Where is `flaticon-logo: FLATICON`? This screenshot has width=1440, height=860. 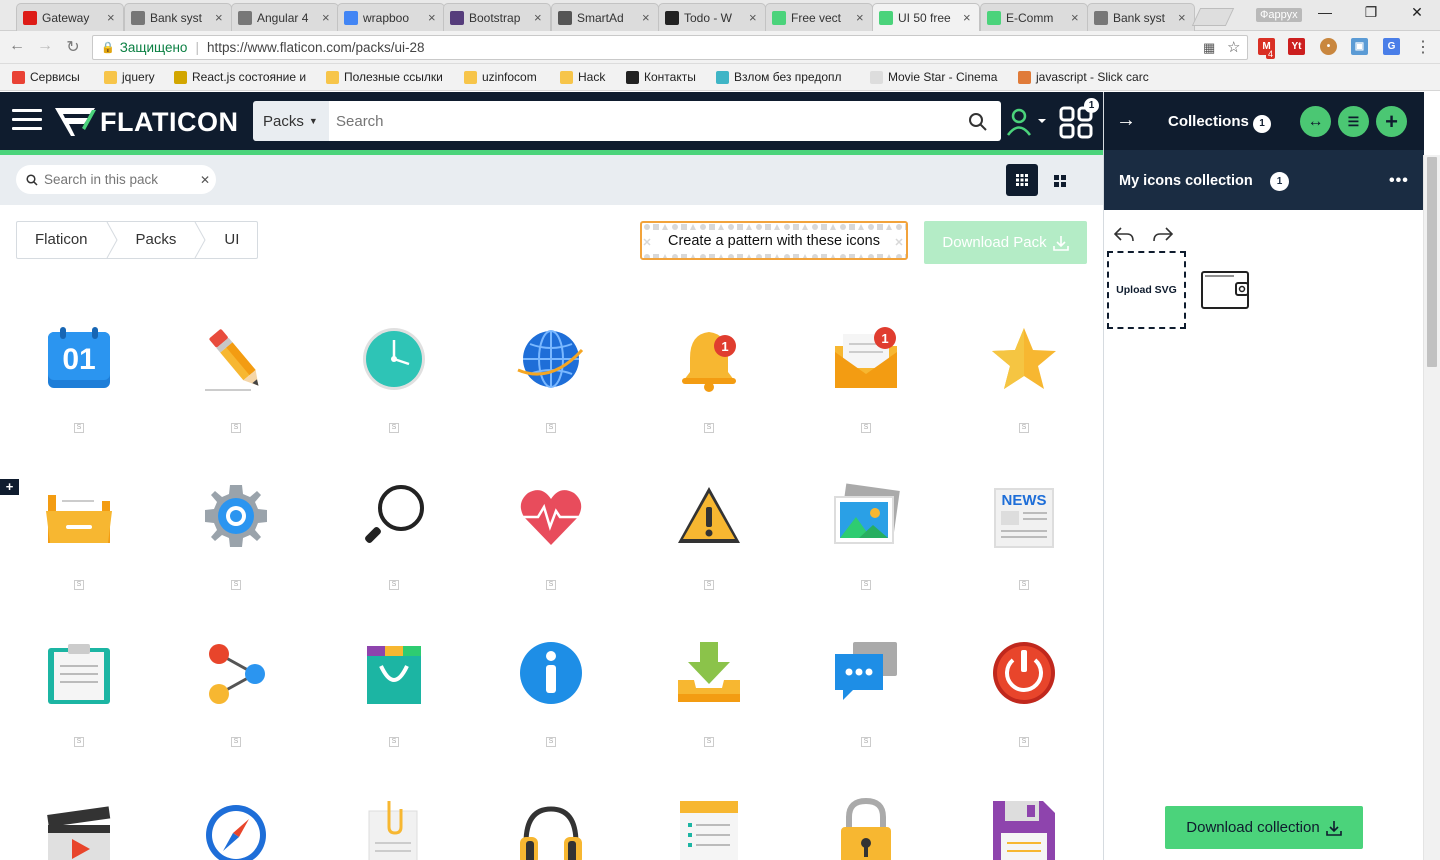 flaticon-logo: FLATICON is located at coordinates (146, 122).